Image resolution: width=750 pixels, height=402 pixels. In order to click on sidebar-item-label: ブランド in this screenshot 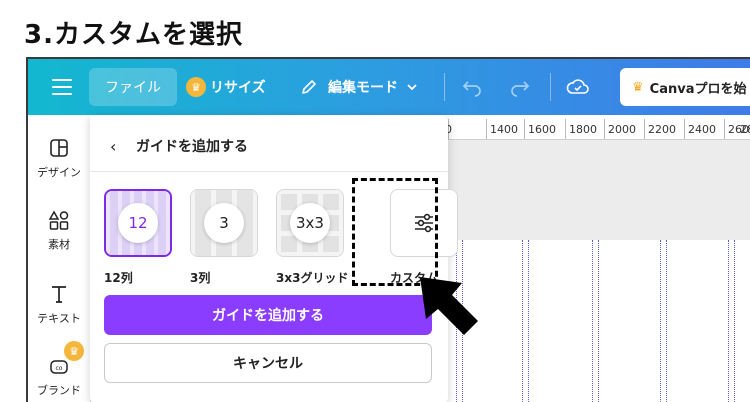, I will do `click(59, 390)`.